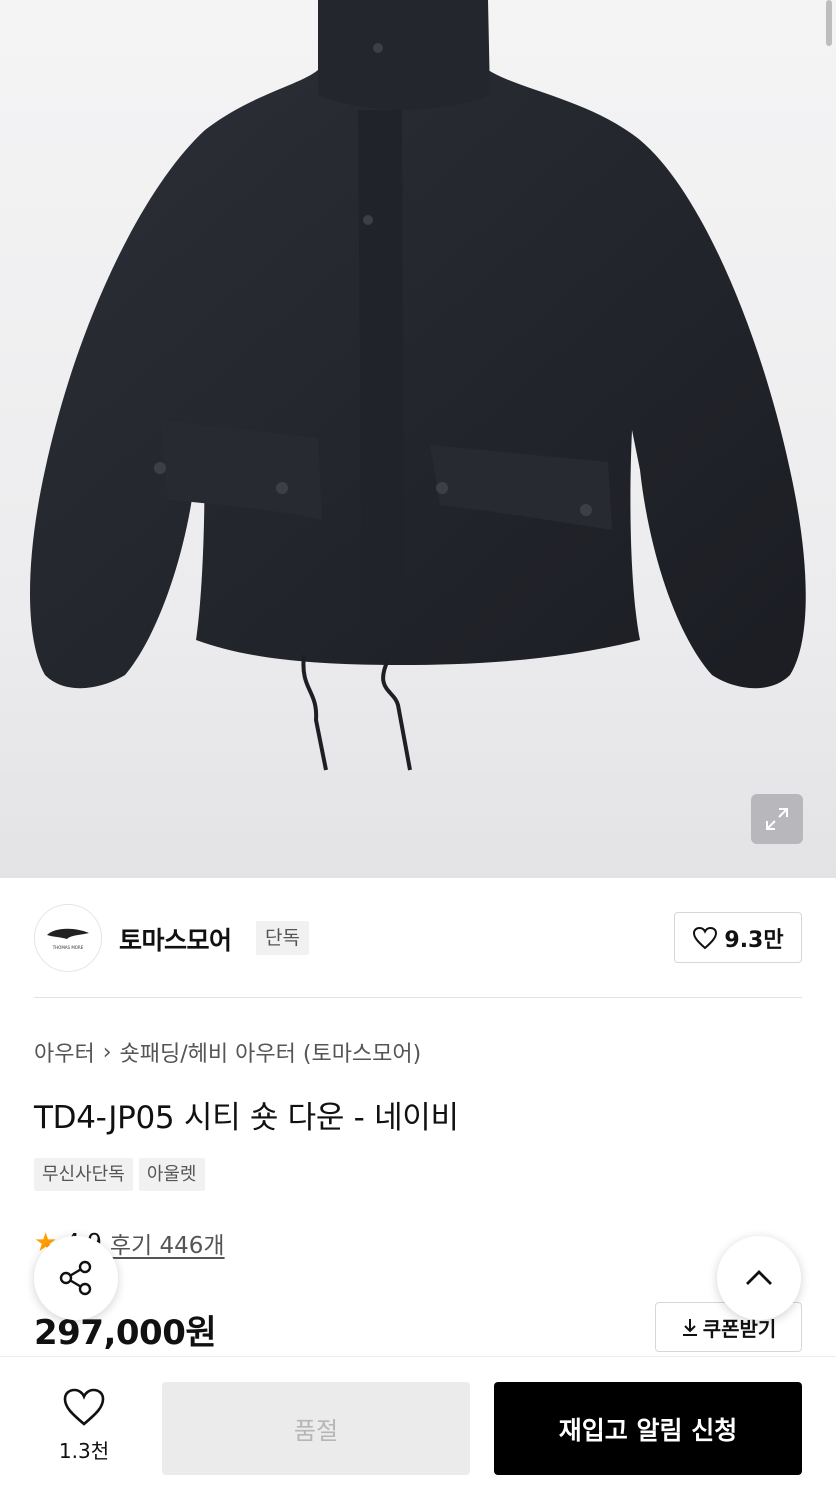 The image size is (836, 1500). What do you see at coordinates (246, 1118) in the screenshot?
I see `product-title: TD4-JP05 시티 숏 다운 - 네이비` at bounding box center [246, 1118].